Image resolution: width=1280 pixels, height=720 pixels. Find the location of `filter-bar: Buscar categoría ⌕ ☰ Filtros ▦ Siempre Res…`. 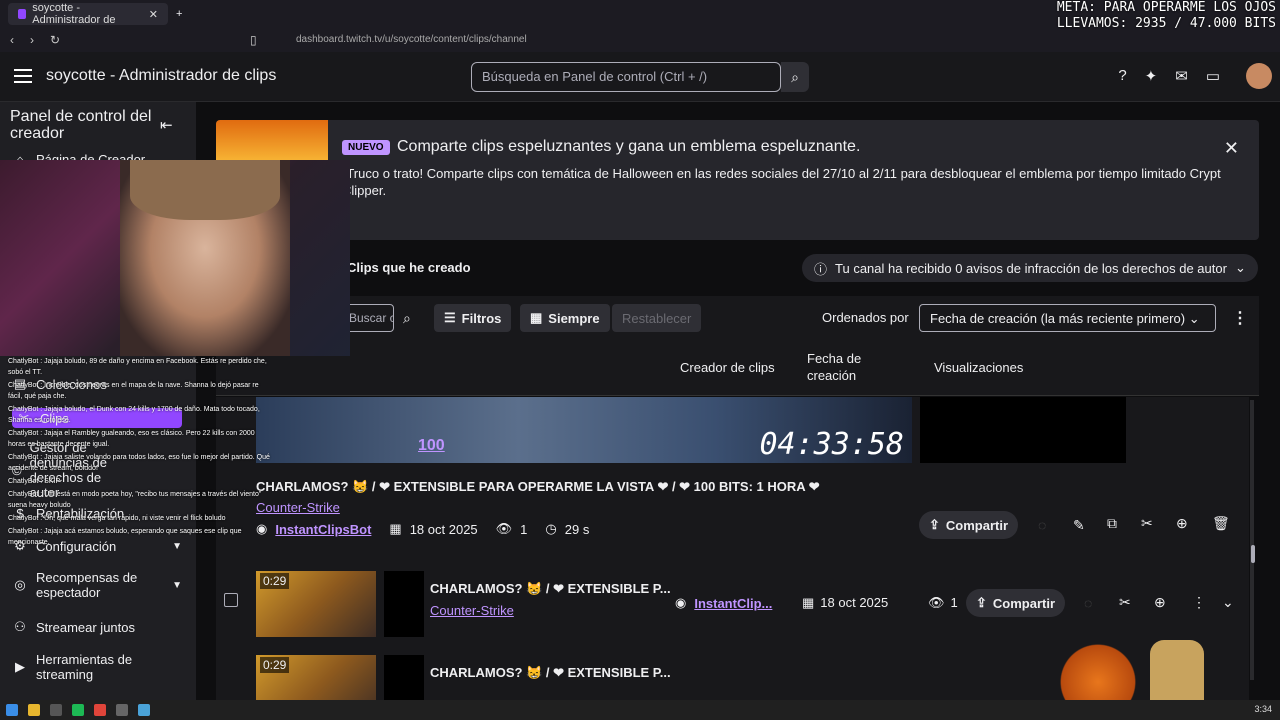

filter-bar: Buscar categoría ⌕ ☰ Filtros ▦ Siempre Res… is located at coordinates (737, 318).